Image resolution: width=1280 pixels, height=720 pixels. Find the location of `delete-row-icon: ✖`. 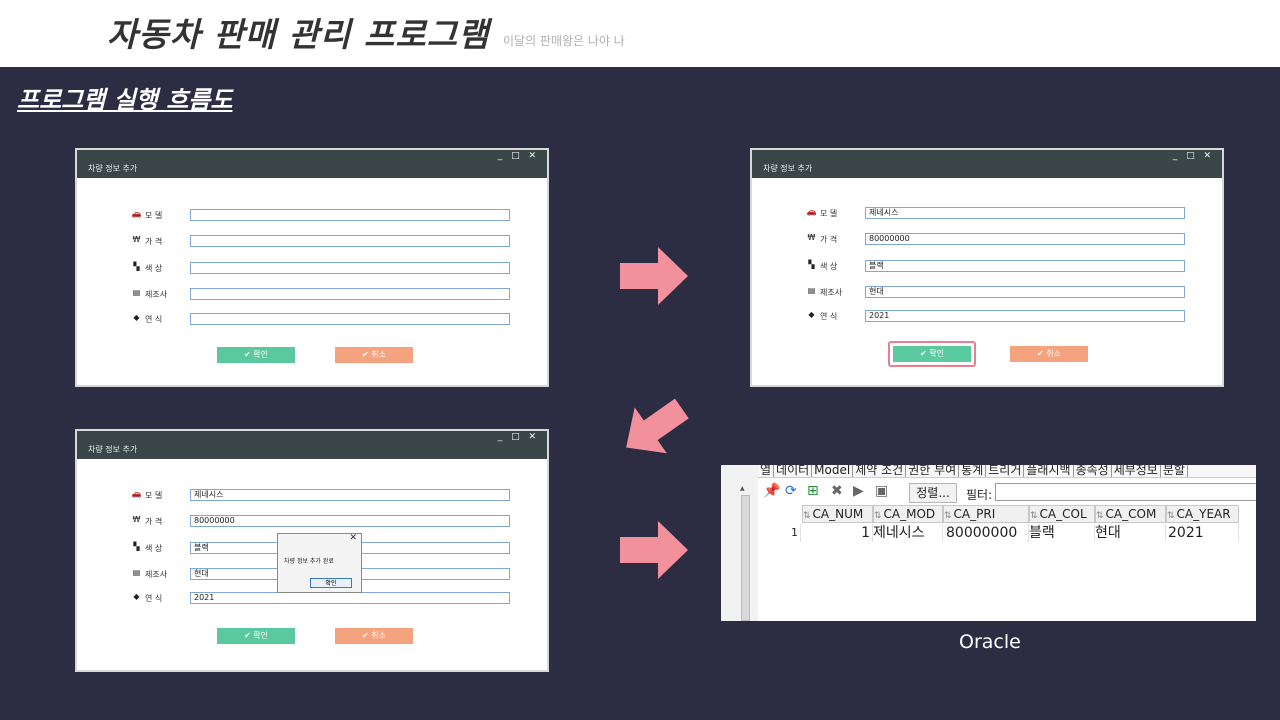

delete-row-icon: ✖ is located at coordinates (837, 491).